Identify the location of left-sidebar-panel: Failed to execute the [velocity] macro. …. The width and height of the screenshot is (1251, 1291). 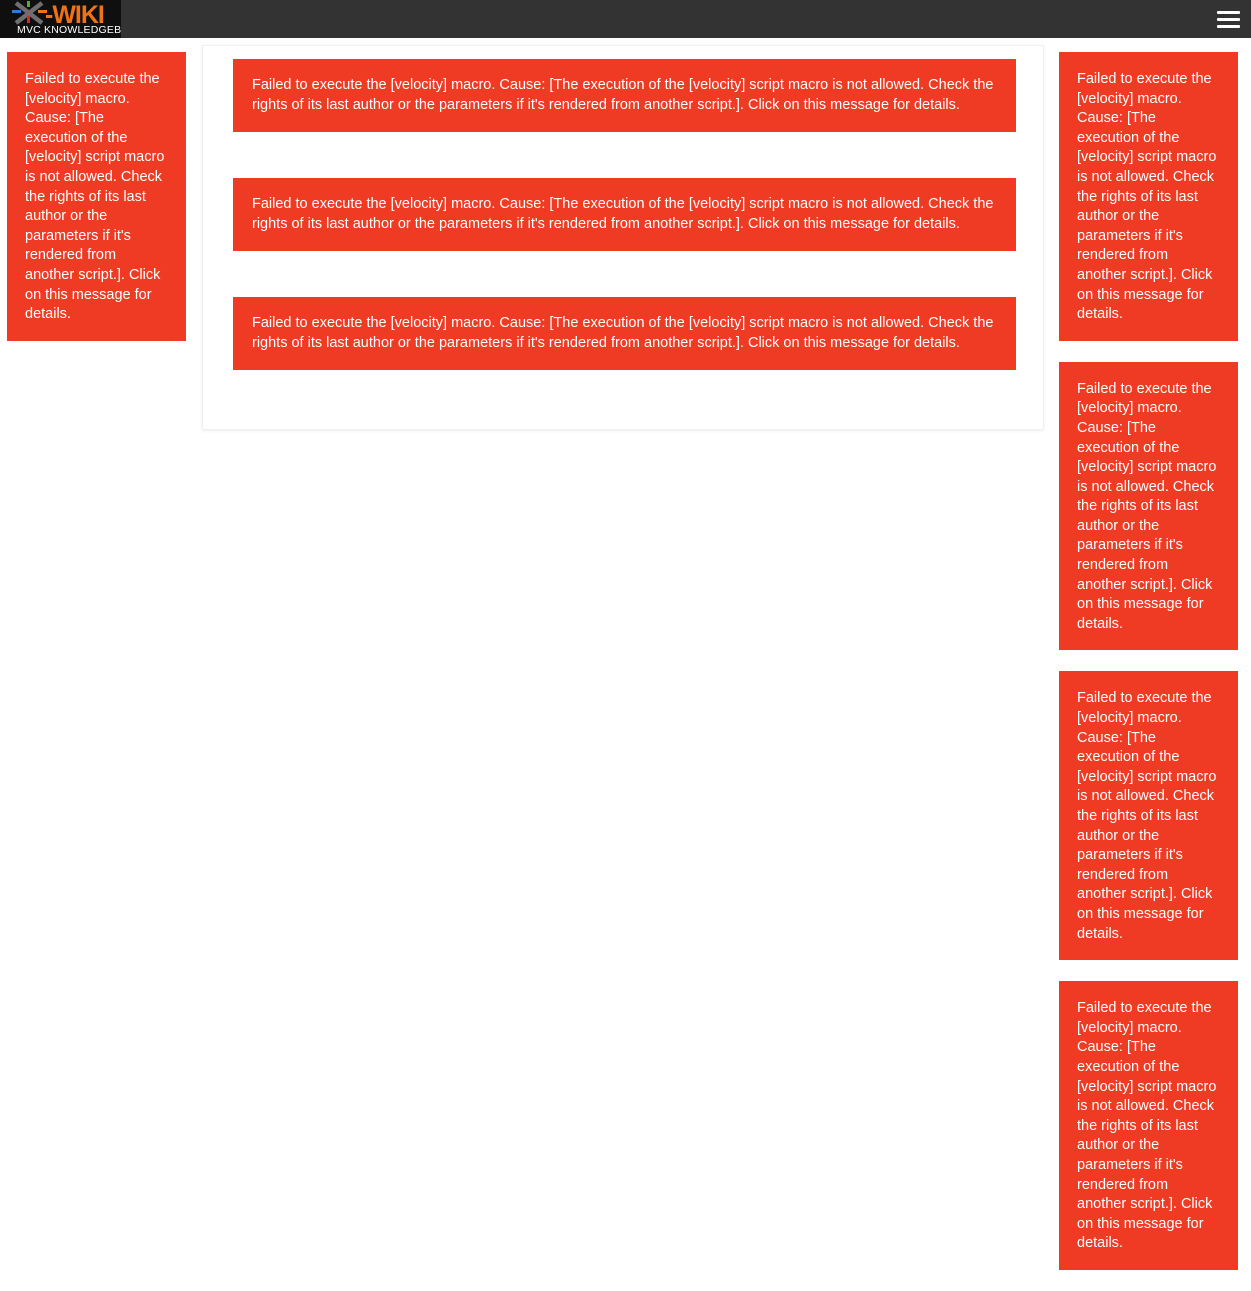
(96, 196).